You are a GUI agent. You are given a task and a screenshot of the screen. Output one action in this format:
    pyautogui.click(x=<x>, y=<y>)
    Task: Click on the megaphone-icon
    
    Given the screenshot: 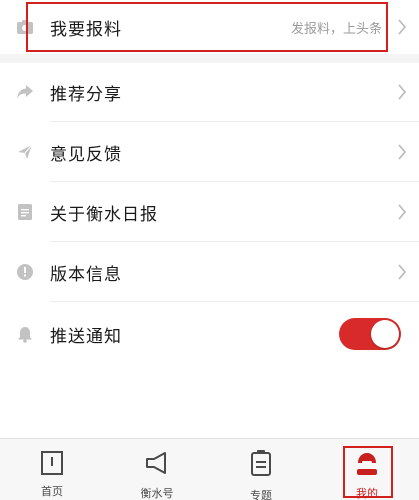 What is the action you would take?
    pyautogui.click(x=156, y=463)
    